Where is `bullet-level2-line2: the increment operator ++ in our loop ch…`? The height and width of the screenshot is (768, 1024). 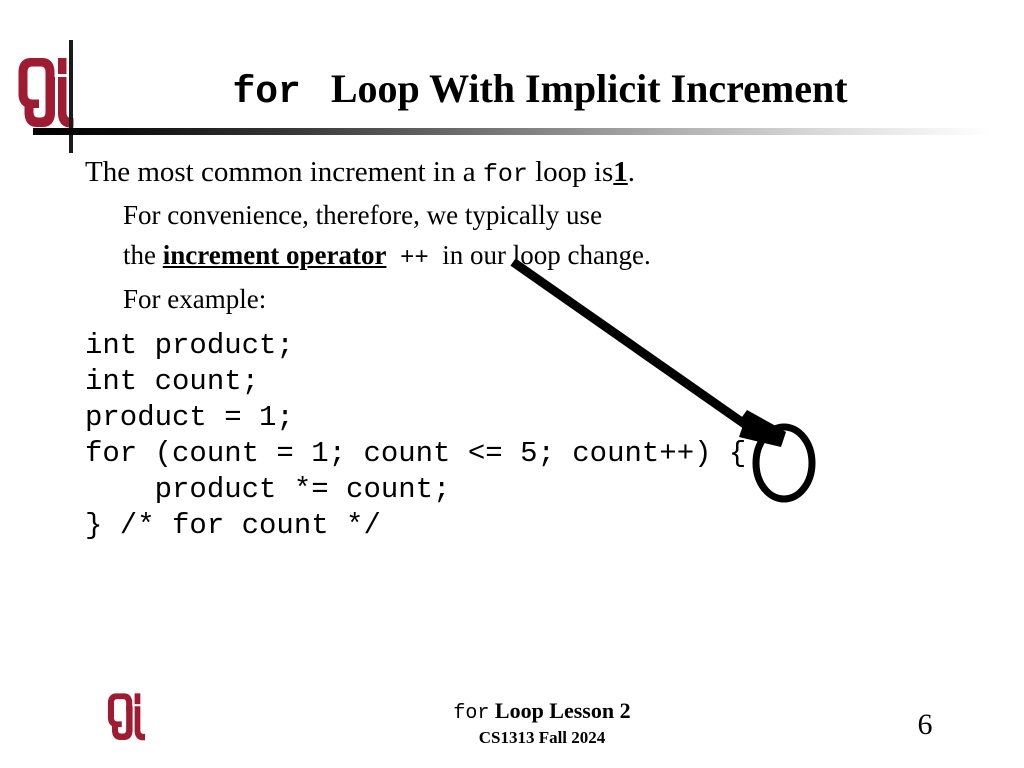 bullet-level2-line2: the increment operator ++ in our loop ch… is located at coordinates (525, 257).